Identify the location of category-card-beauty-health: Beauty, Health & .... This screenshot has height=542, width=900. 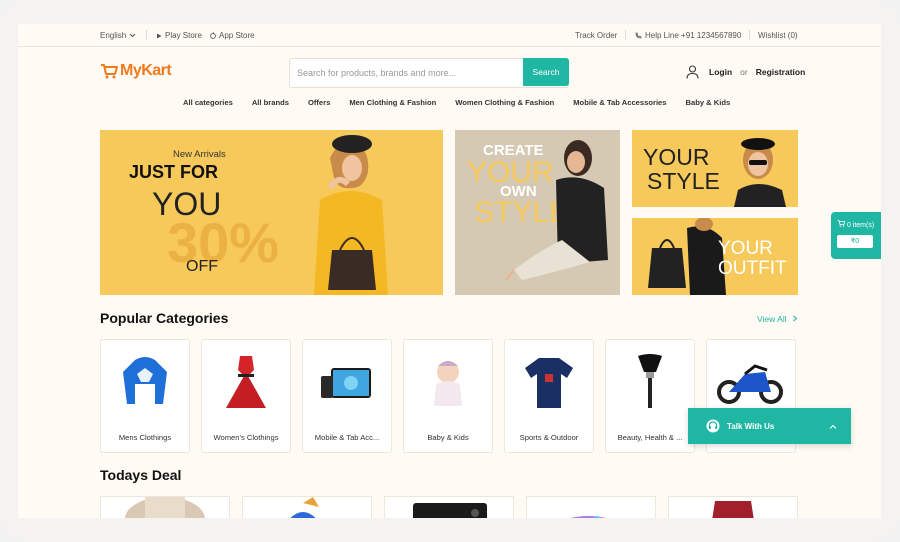
(650, 396).